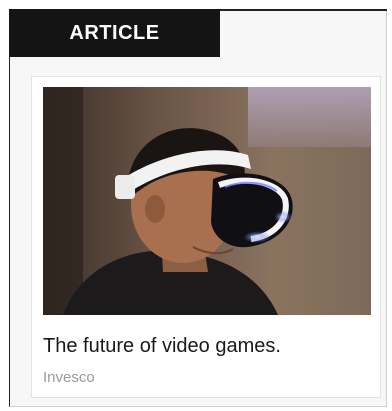 The image size is (392, 411). Describe the element at coordinates (69, 377) in the screenshot. I see `article-source: Invesco` at that location.